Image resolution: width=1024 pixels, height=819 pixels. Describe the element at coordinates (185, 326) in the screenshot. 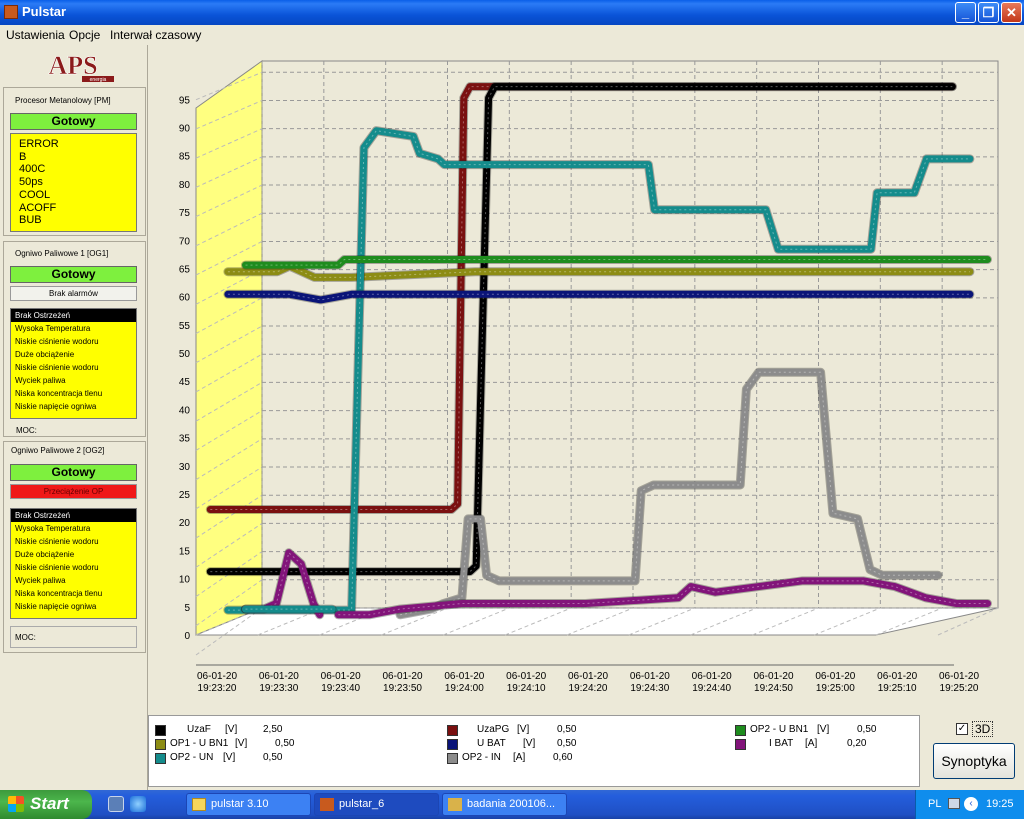

I see `y-tick-label: 55` at that location.